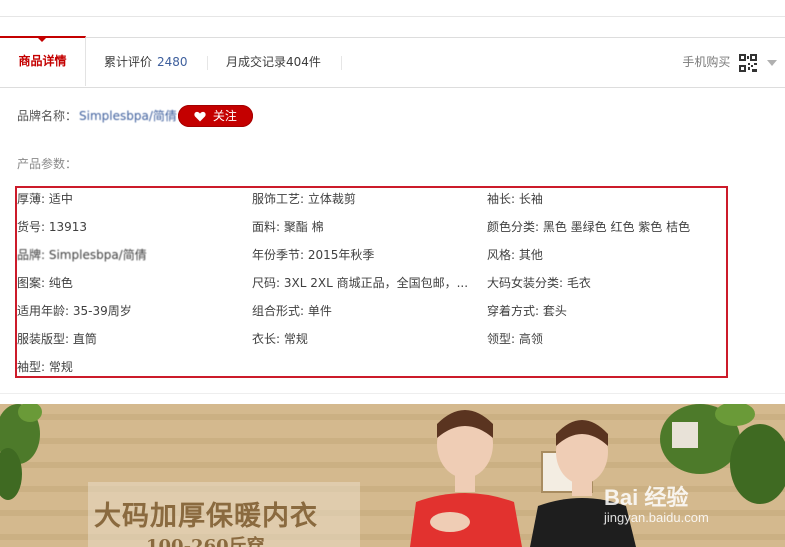  Describe the element at coordinates (706, 62) in the screenshot. I see `mobile-buy-label: 手机购买` at that location.